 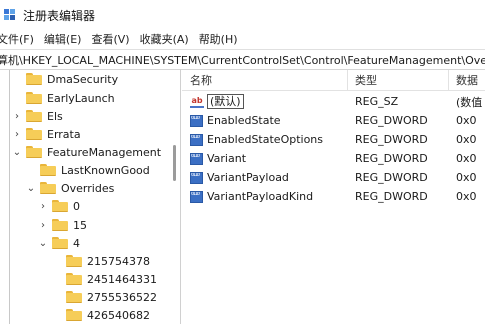 What do you see at coordinates (9, 197) in the screenshot?
I see `tree-guide-line` at bounding box center [9, 197].